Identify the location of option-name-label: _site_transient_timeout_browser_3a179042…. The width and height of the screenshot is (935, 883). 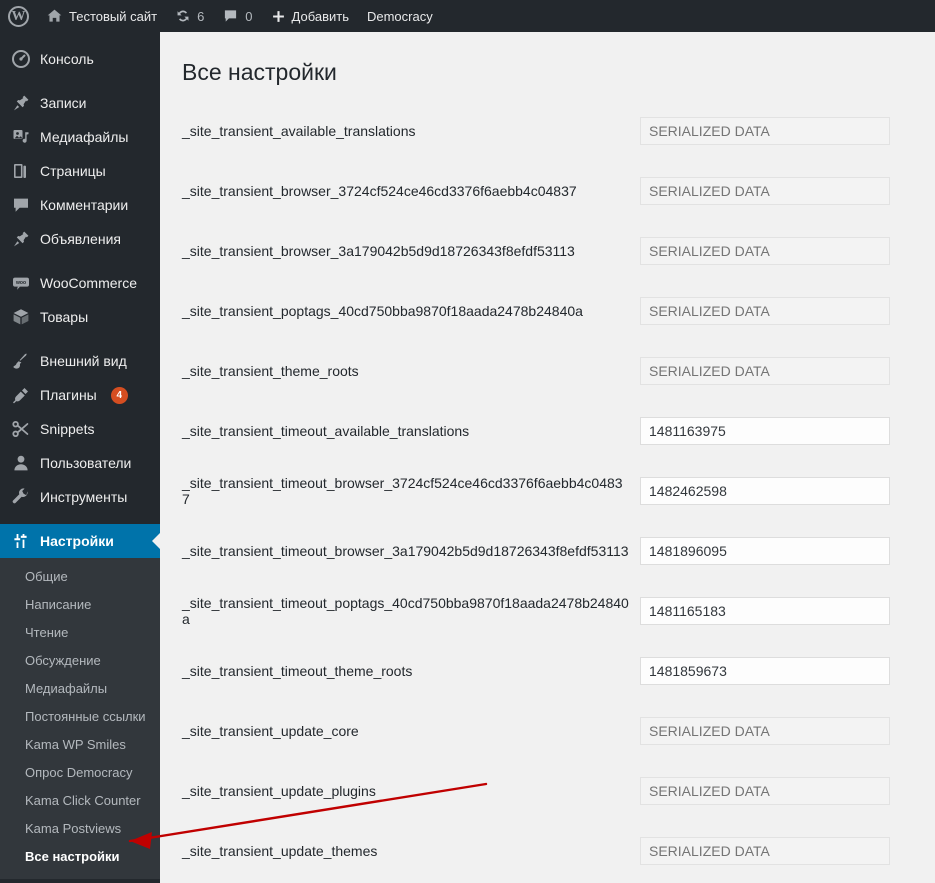
(405, 551).